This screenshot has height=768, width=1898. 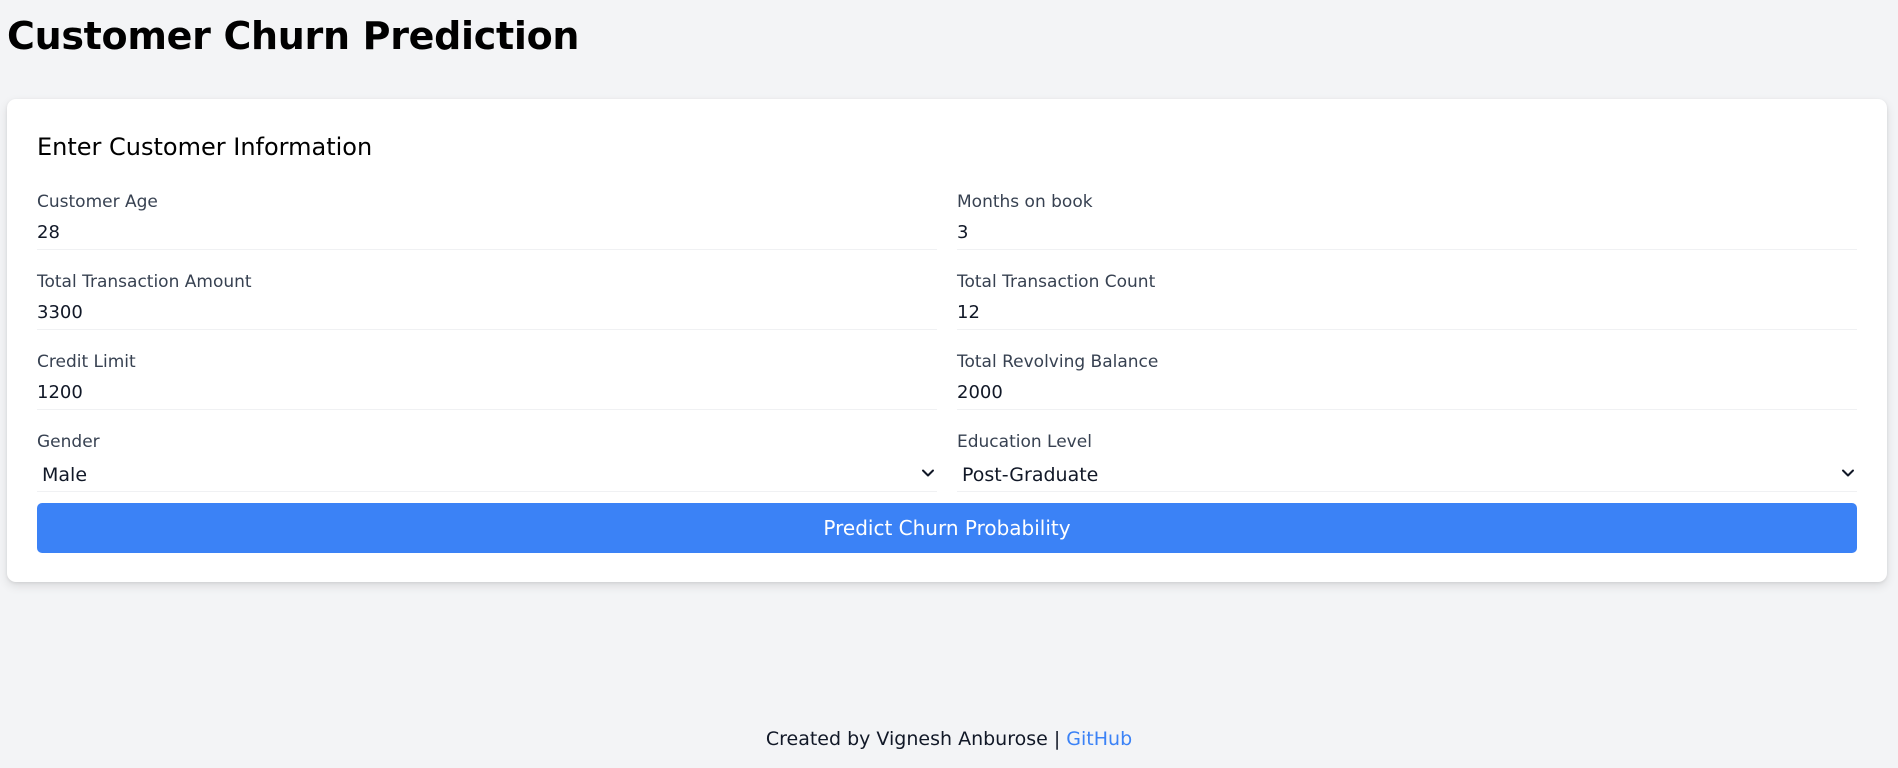 I want to click on total-transaction-count-field: Total Transaction Count, so click(x=1407, y=307).